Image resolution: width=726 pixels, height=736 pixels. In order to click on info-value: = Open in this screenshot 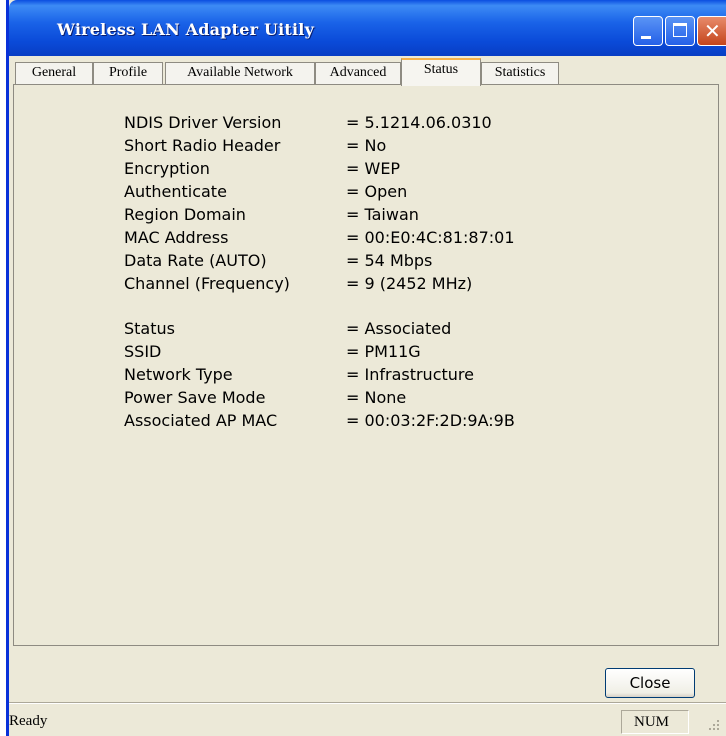, I will do `click(377, 191)`.